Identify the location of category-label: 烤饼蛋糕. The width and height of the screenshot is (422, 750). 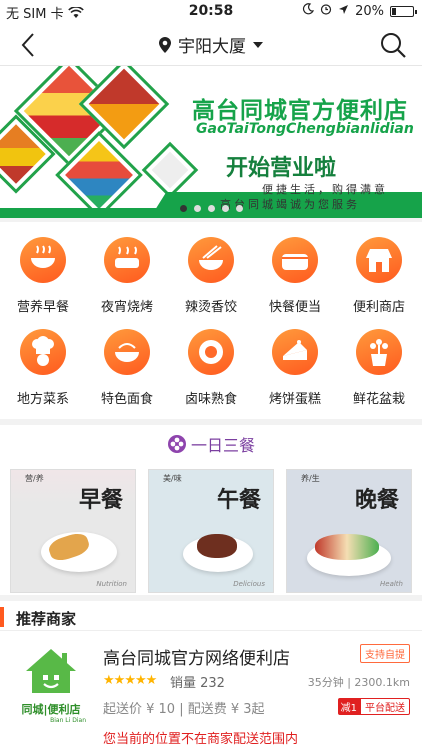
(294, 399).